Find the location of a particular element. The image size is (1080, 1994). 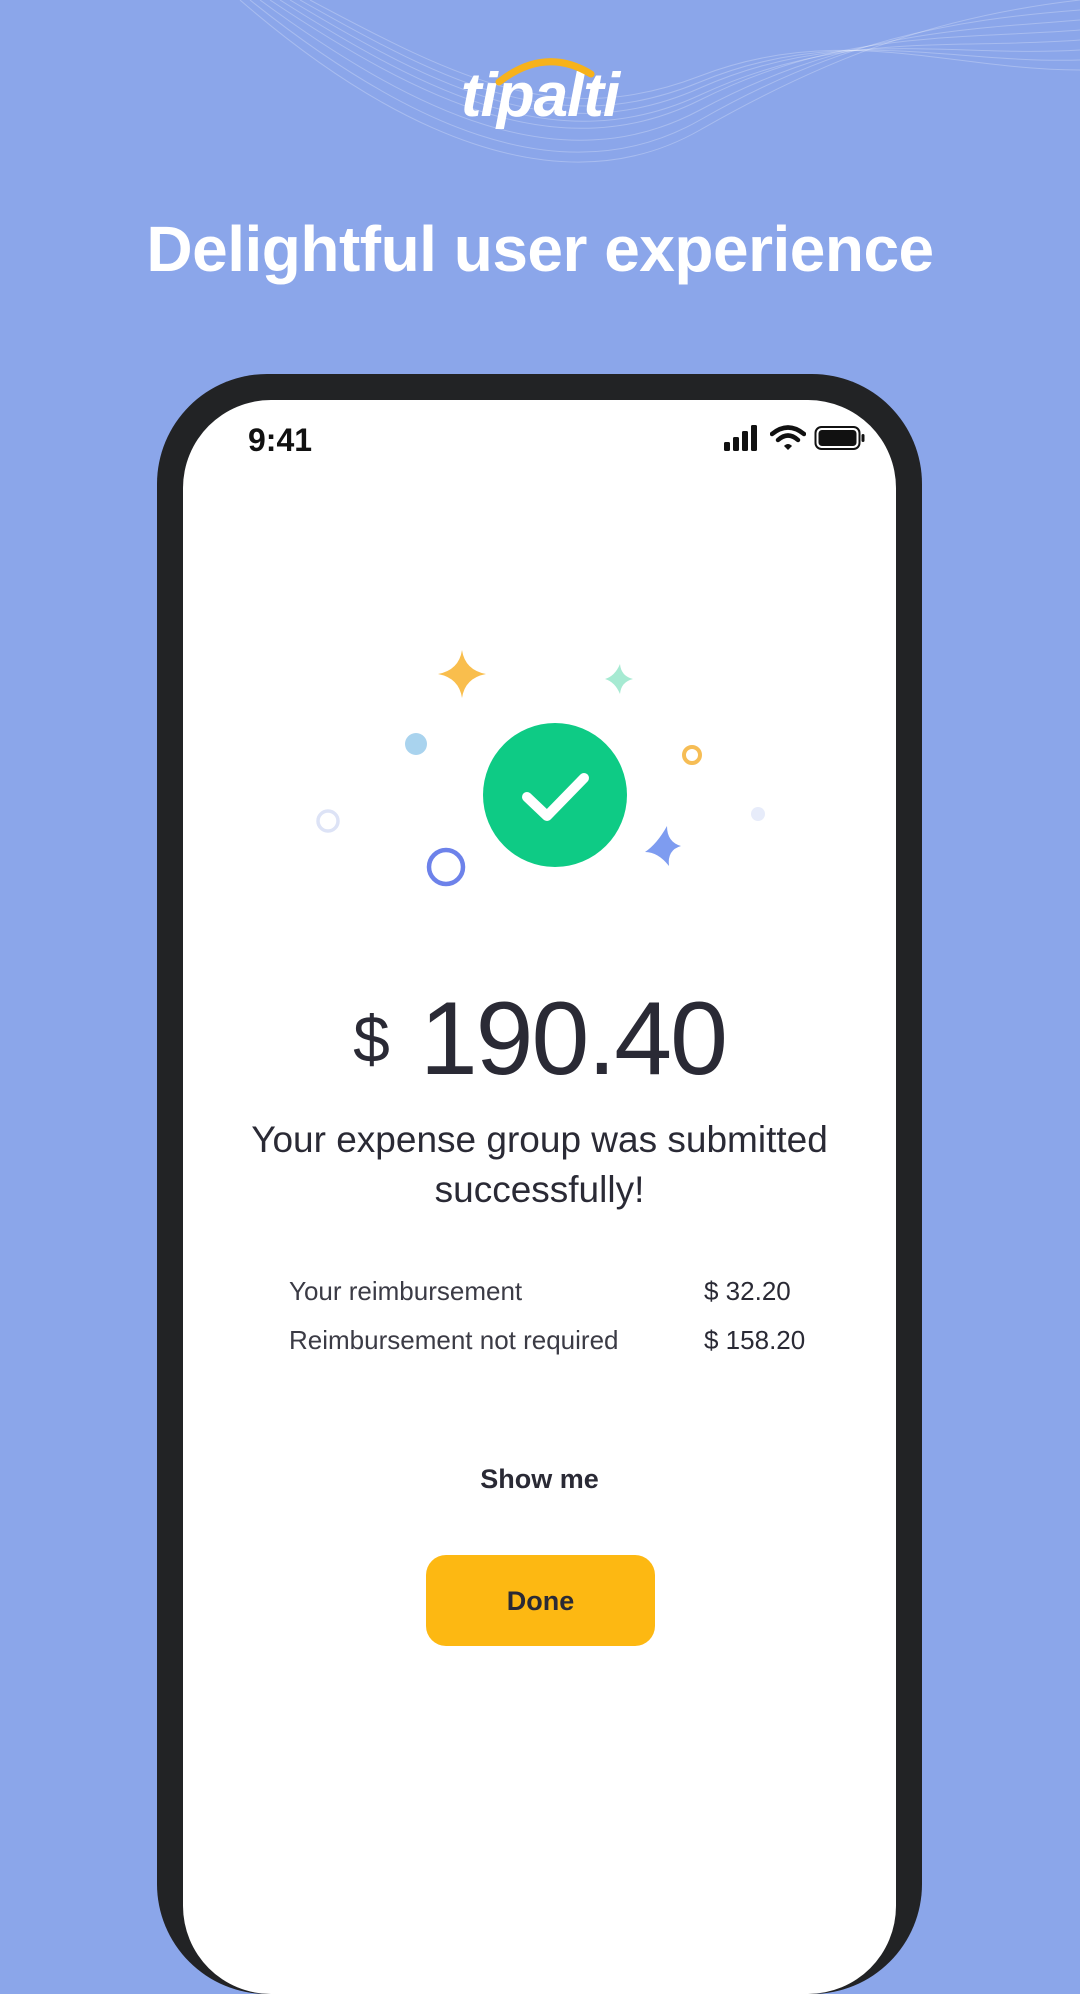

success-check-badge is located at coordinates (555, 795).